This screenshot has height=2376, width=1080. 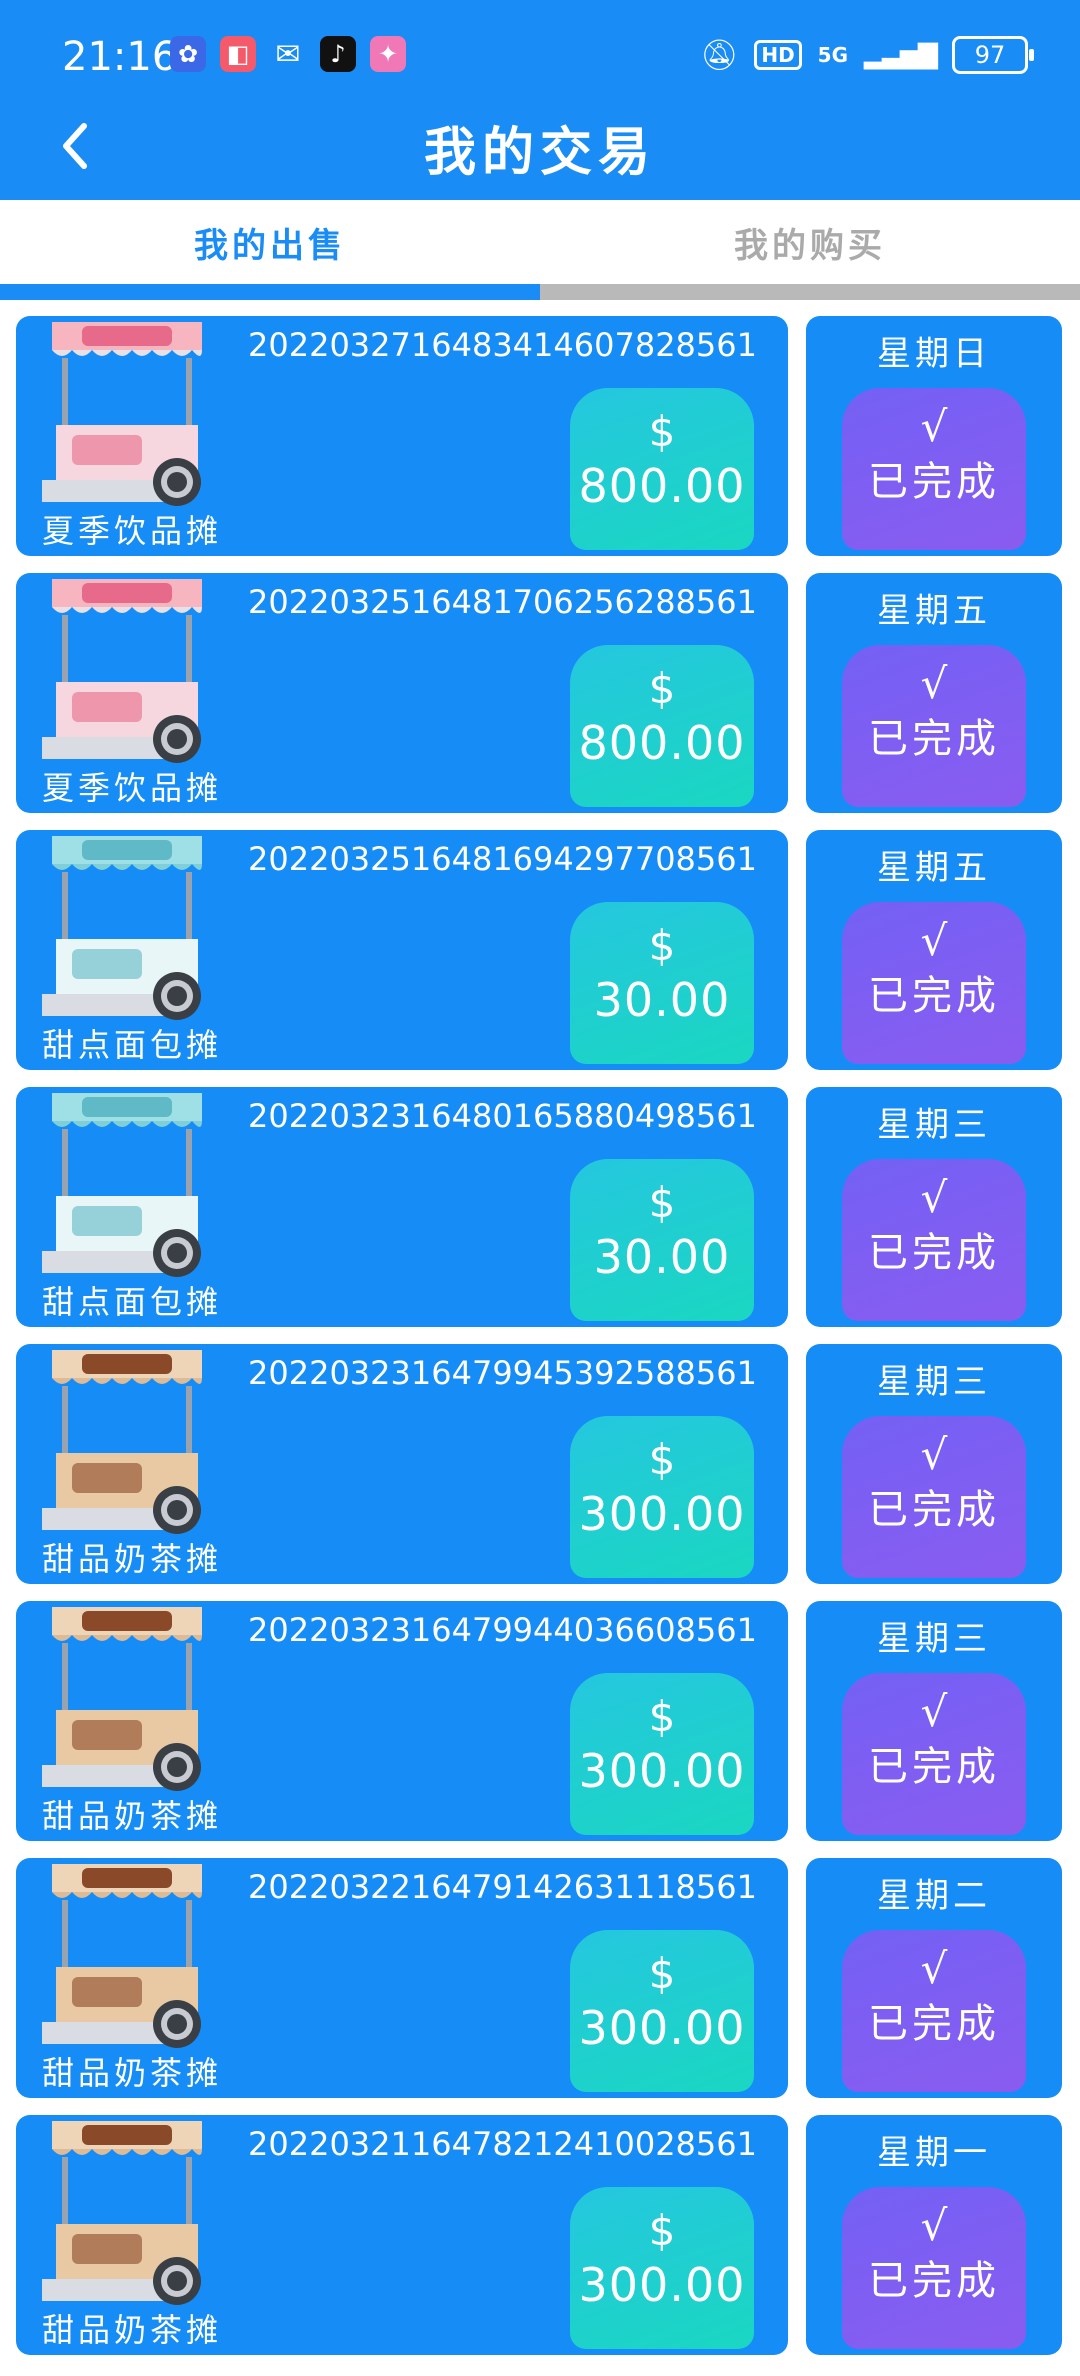 What do you see at coordinates (238, 54) in the screenshot?
I see `app-notification-icon: ◧` at bounding box center [238, 54].